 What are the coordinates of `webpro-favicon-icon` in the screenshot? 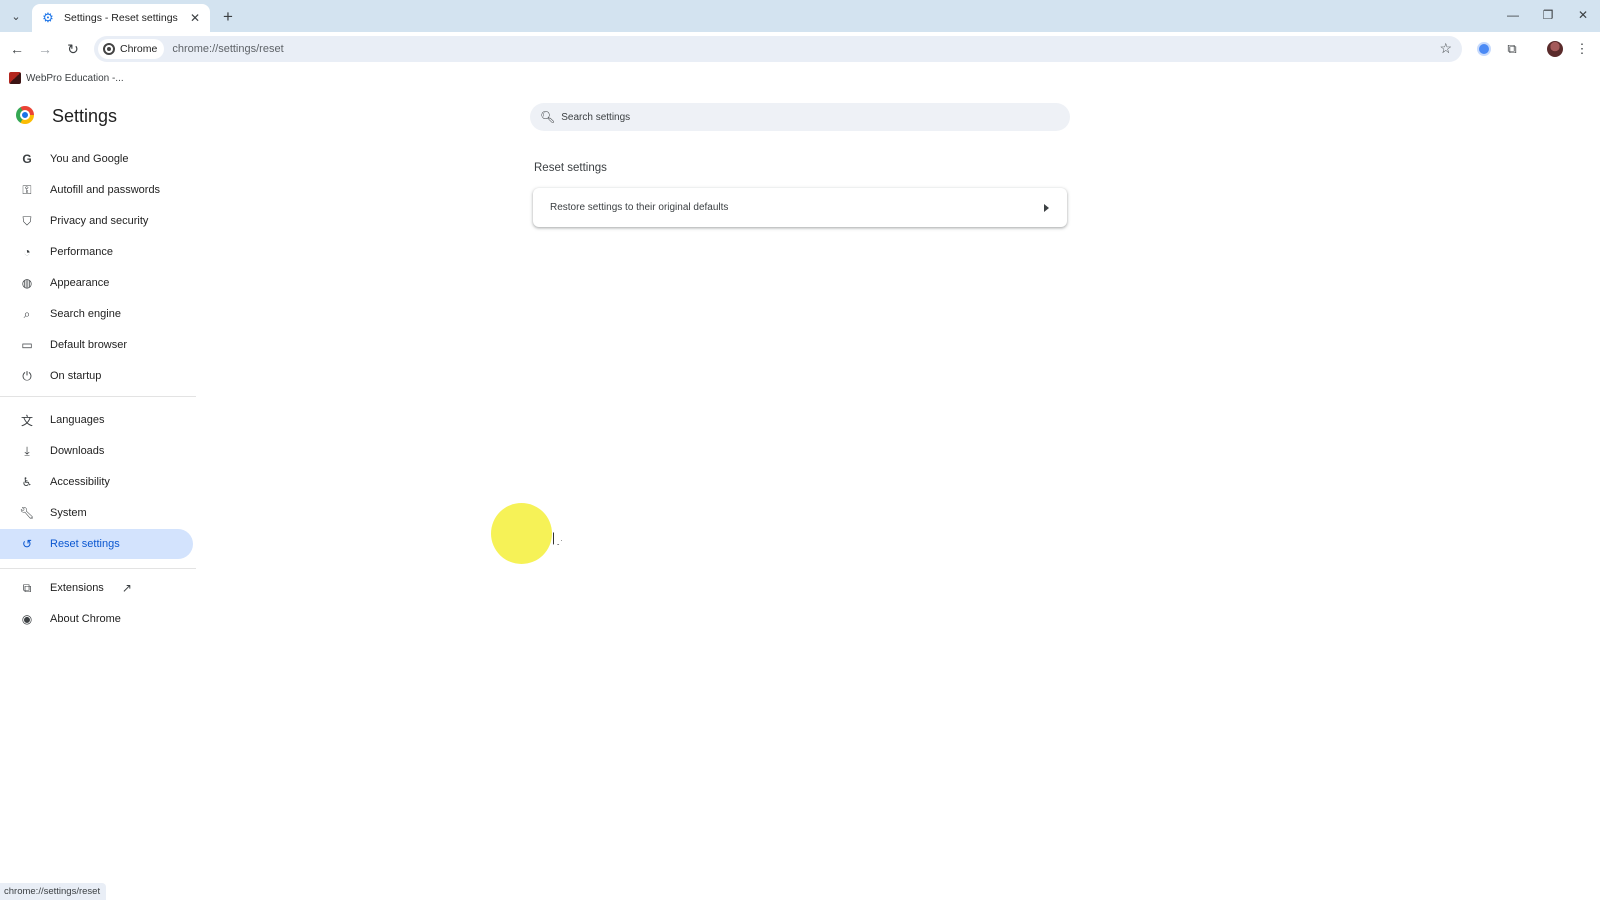 It's located at (15, 78).